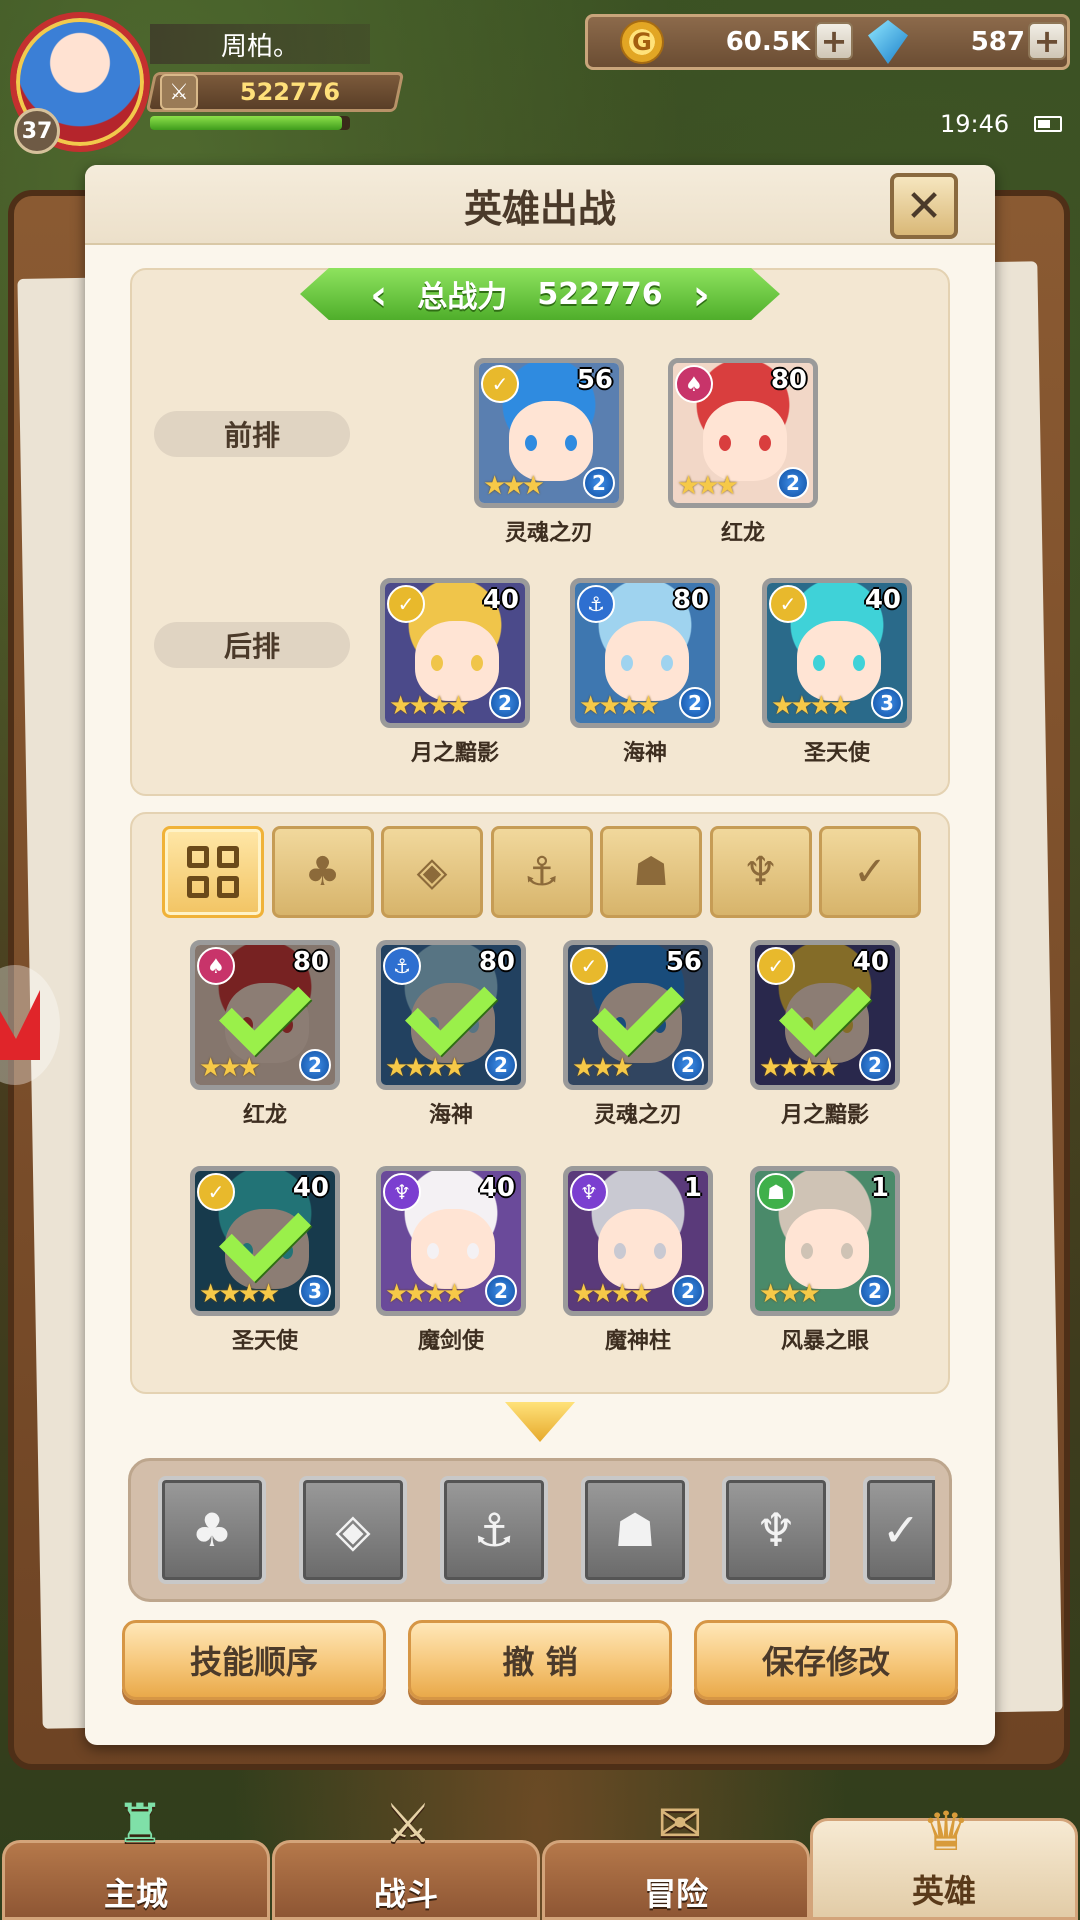 This screenshot has width=1080, height=1920. What do you see at coordinates (760, 872) in the screenshot?
I see `filter-tab-demon: ♆` at bounding box center [760, 872].